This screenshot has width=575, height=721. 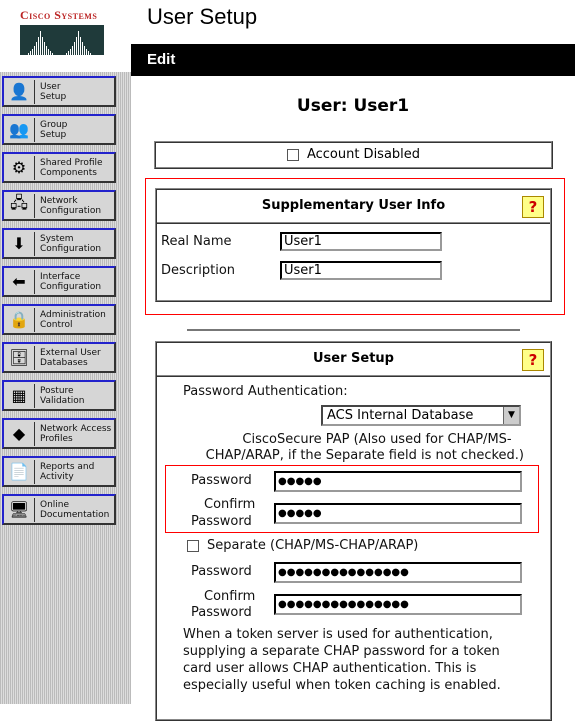 What do you see at coordinates (353, 330) in the screenshot?
I see `divider` at bounding box center [353, 330].